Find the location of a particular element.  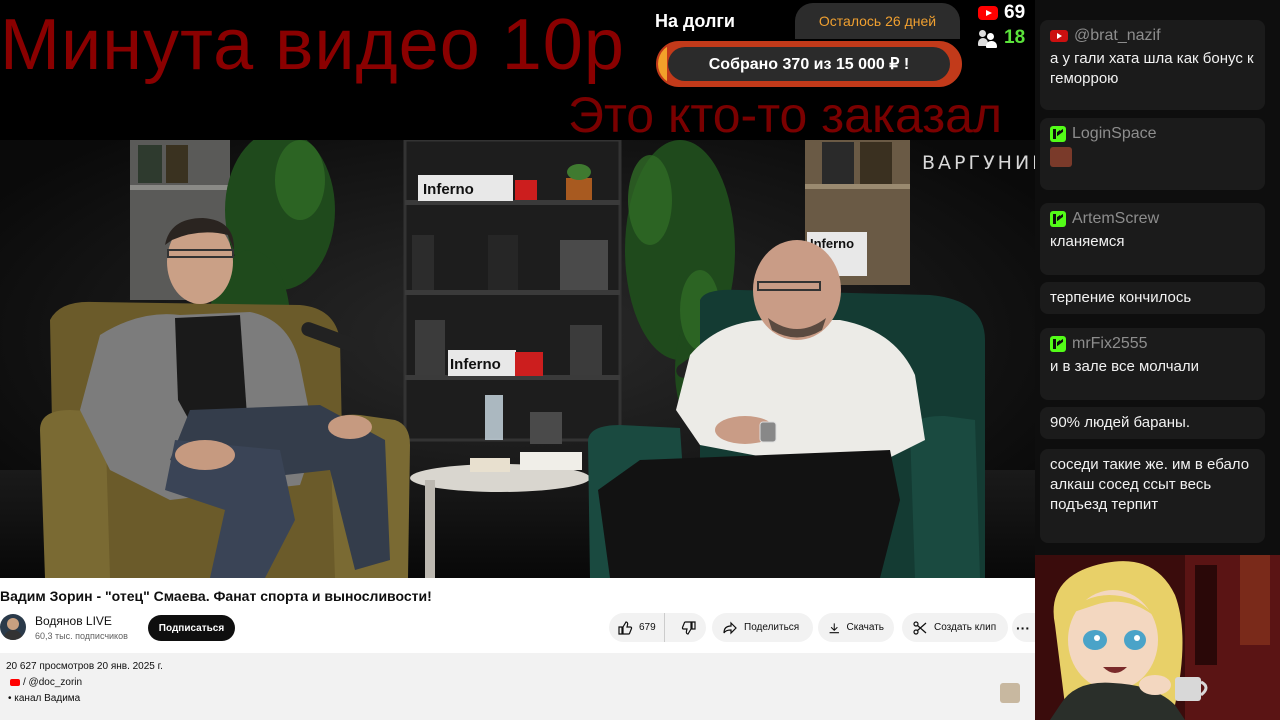

download-button: Скачать is located at coordinates (856, 627).